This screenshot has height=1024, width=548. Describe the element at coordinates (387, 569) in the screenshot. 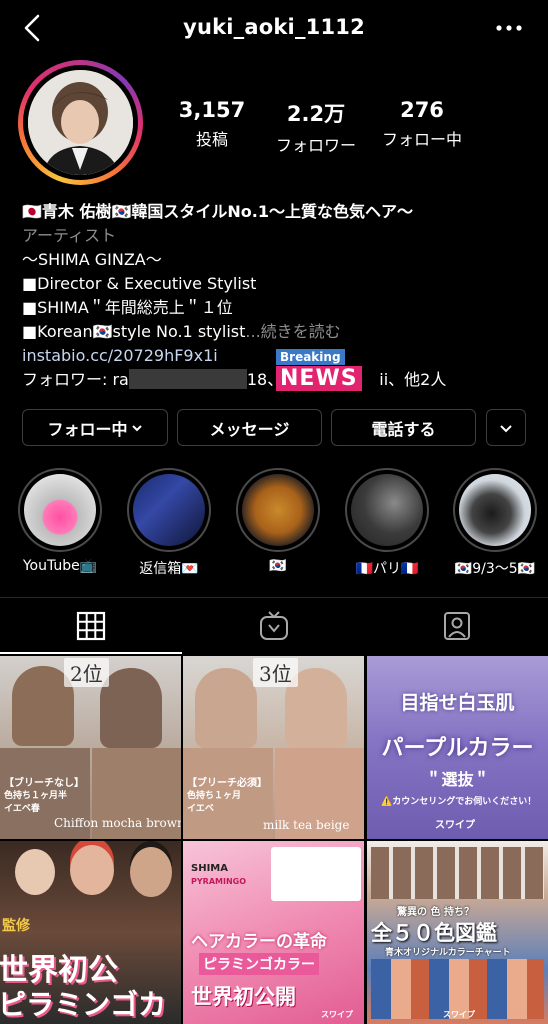

I see `highlight-label: 🇫🇷パリ🇫🇷` at that location.